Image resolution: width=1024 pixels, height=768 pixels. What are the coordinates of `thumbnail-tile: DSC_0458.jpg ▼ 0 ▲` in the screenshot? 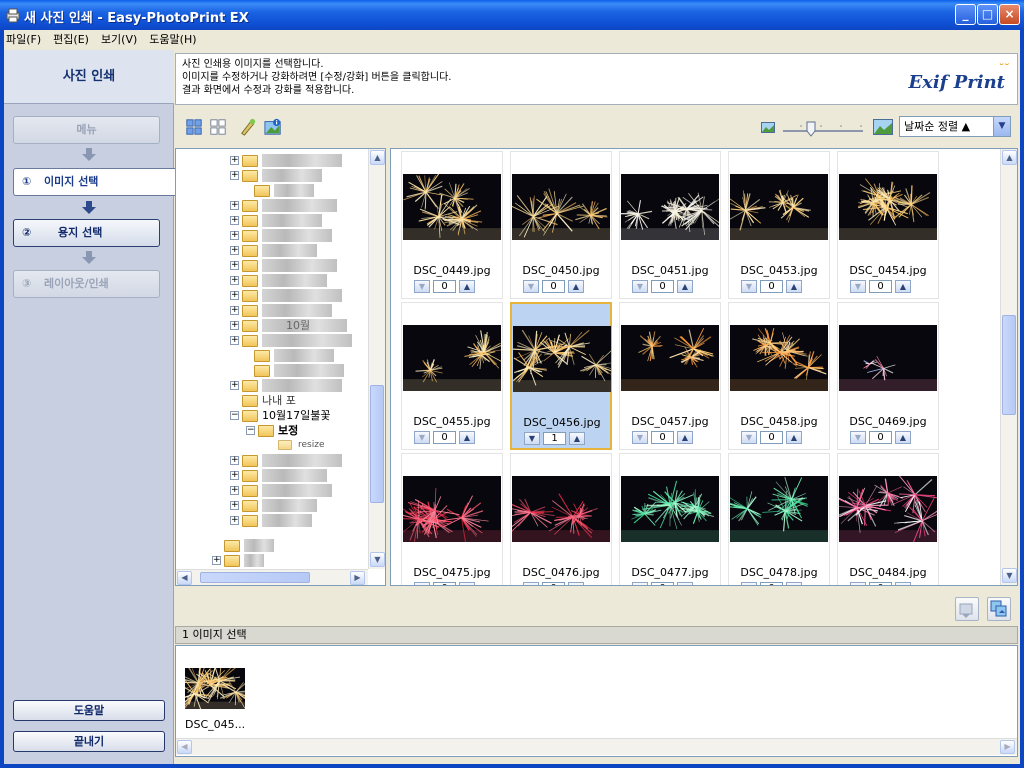 It's located at (779, 376).